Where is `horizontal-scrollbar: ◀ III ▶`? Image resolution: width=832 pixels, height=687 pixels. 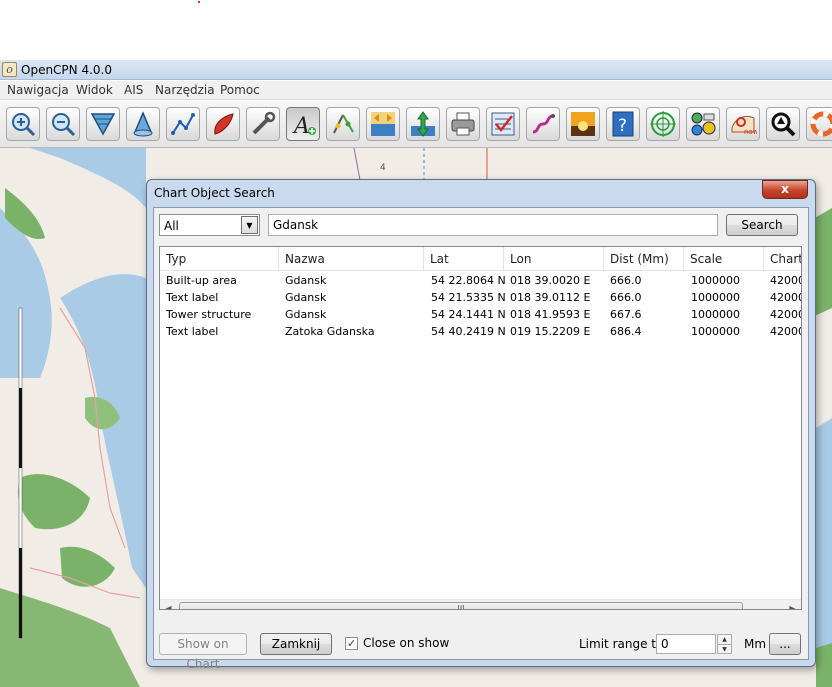
horizontal-scrollbar: ◀ III ▶ is located at coordinates (480, 604).